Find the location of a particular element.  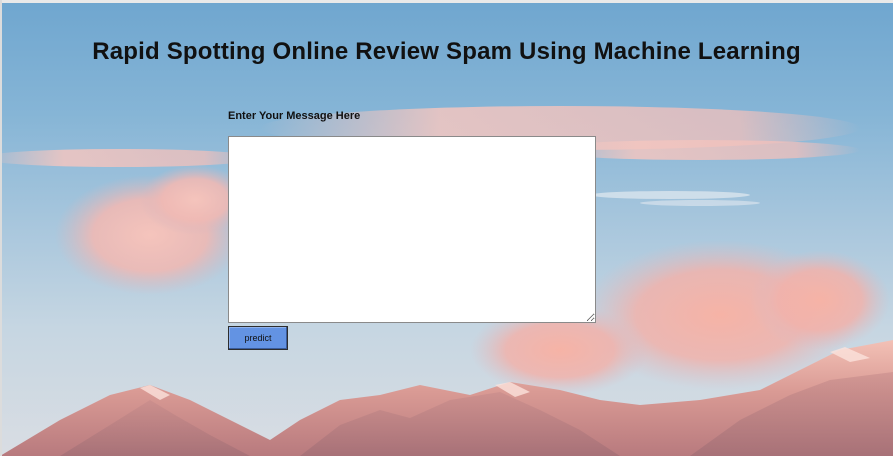

predict-button: predict is located at coordinates (258, 338).